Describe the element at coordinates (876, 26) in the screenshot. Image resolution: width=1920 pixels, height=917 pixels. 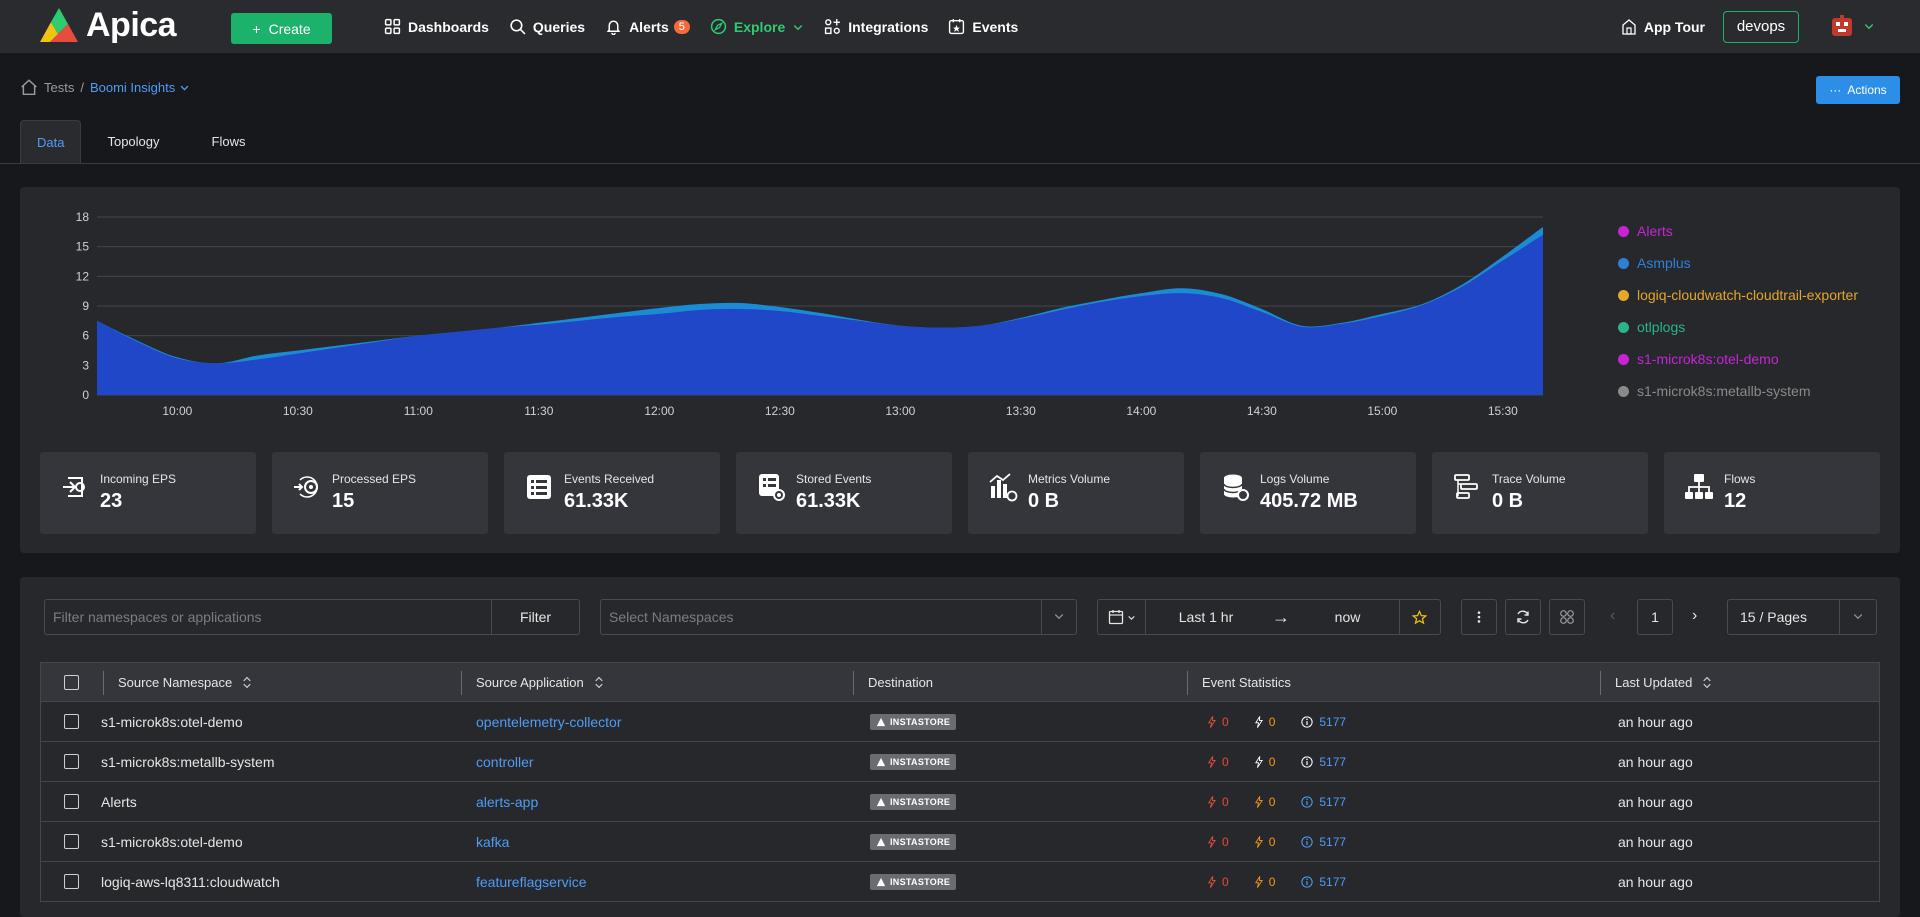
I see `nav-integrations: Integrations` at that location.